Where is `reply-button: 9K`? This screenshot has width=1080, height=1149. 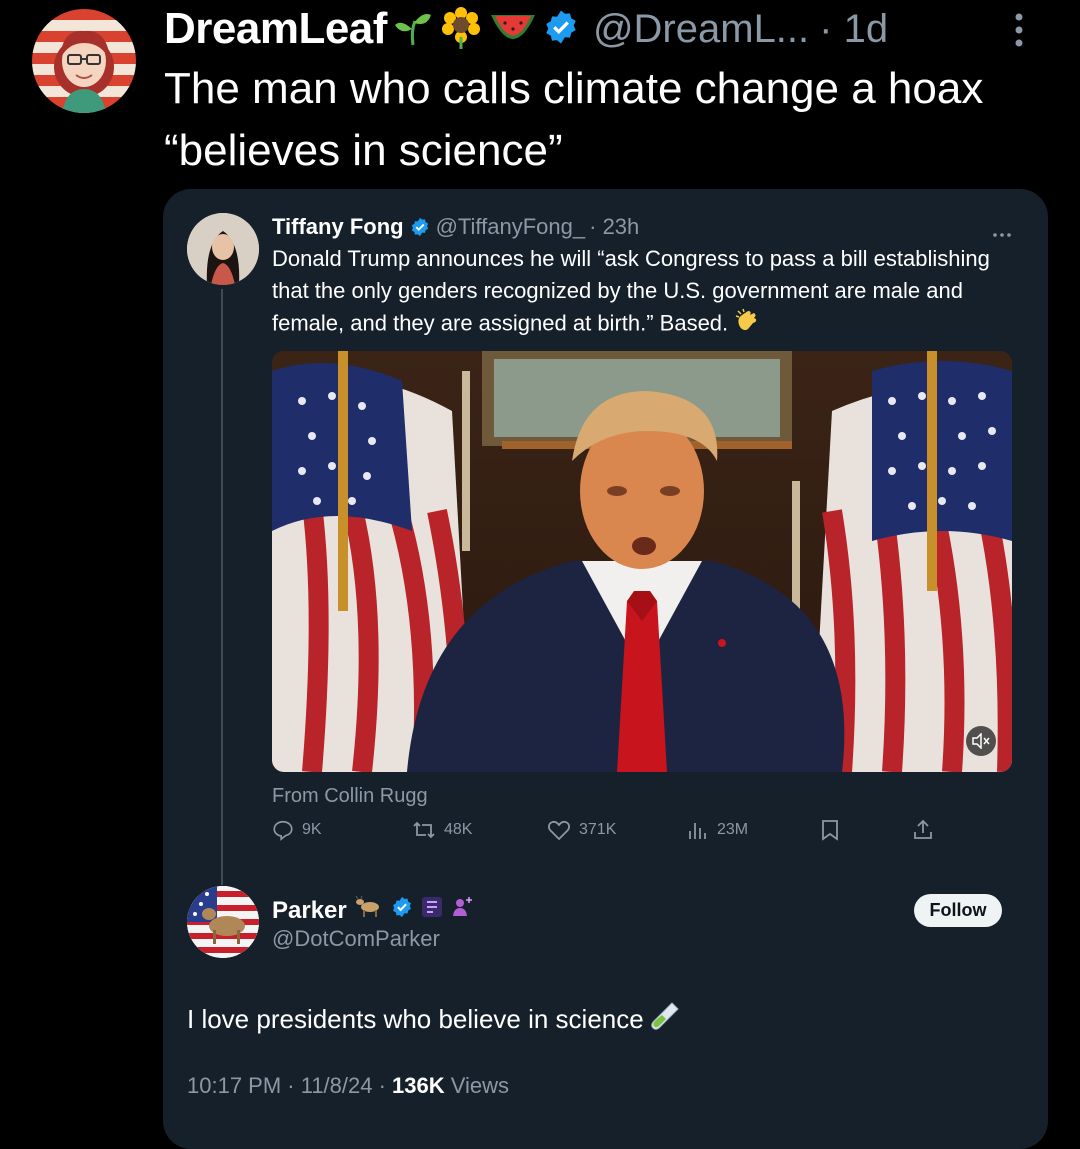
reply-button: 9K is located at coordinates (297, 830).